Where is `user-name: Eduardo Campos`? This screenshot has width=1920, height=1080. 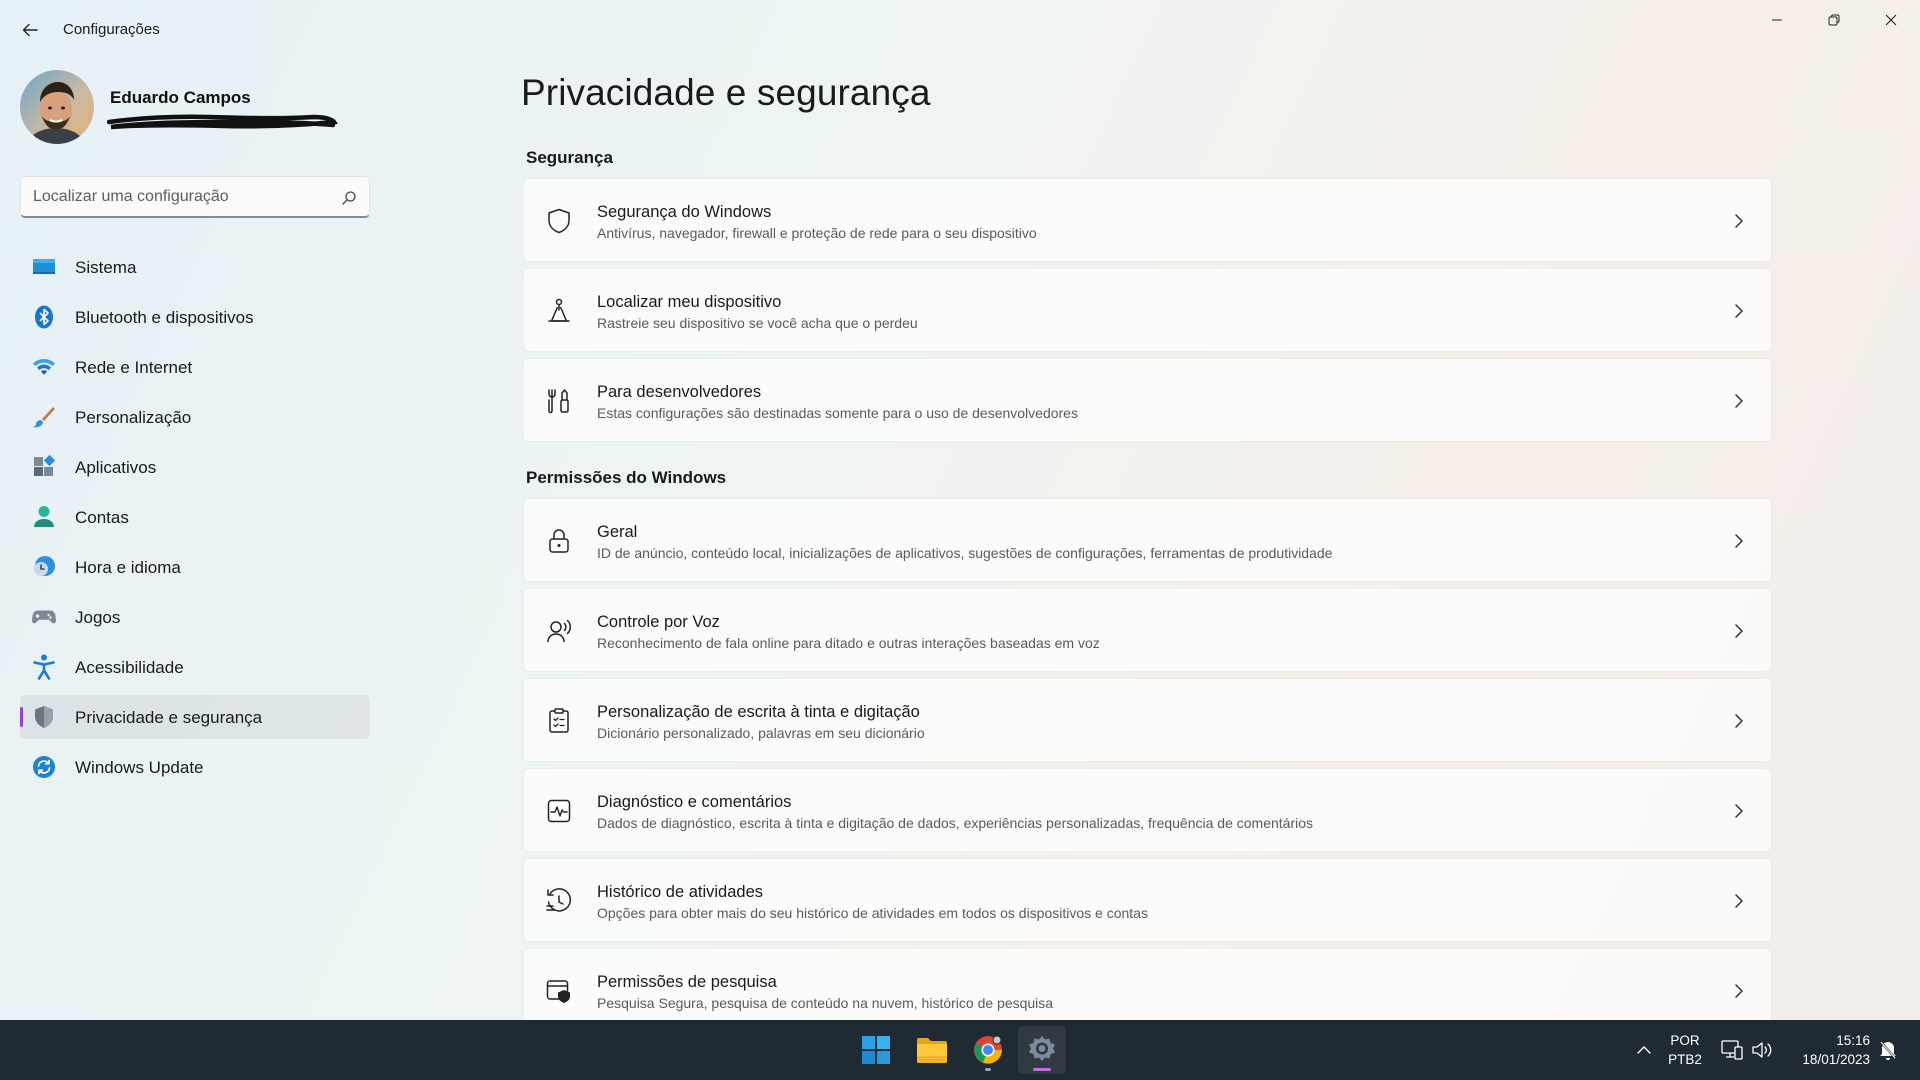 user-name: Eduardo Campos is located at coordinates (180, 97).